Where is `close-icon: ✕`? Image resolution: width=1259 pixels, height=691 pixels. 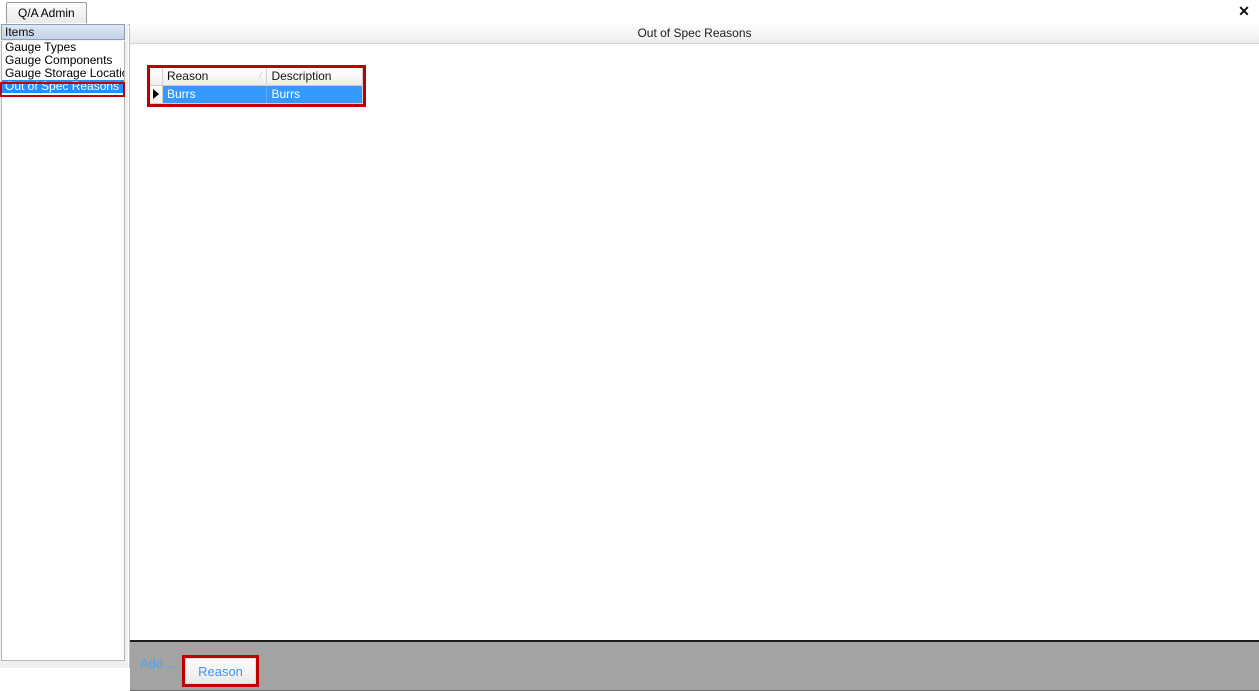 close-icon: ✕ is located at coordinates (1244, 11).